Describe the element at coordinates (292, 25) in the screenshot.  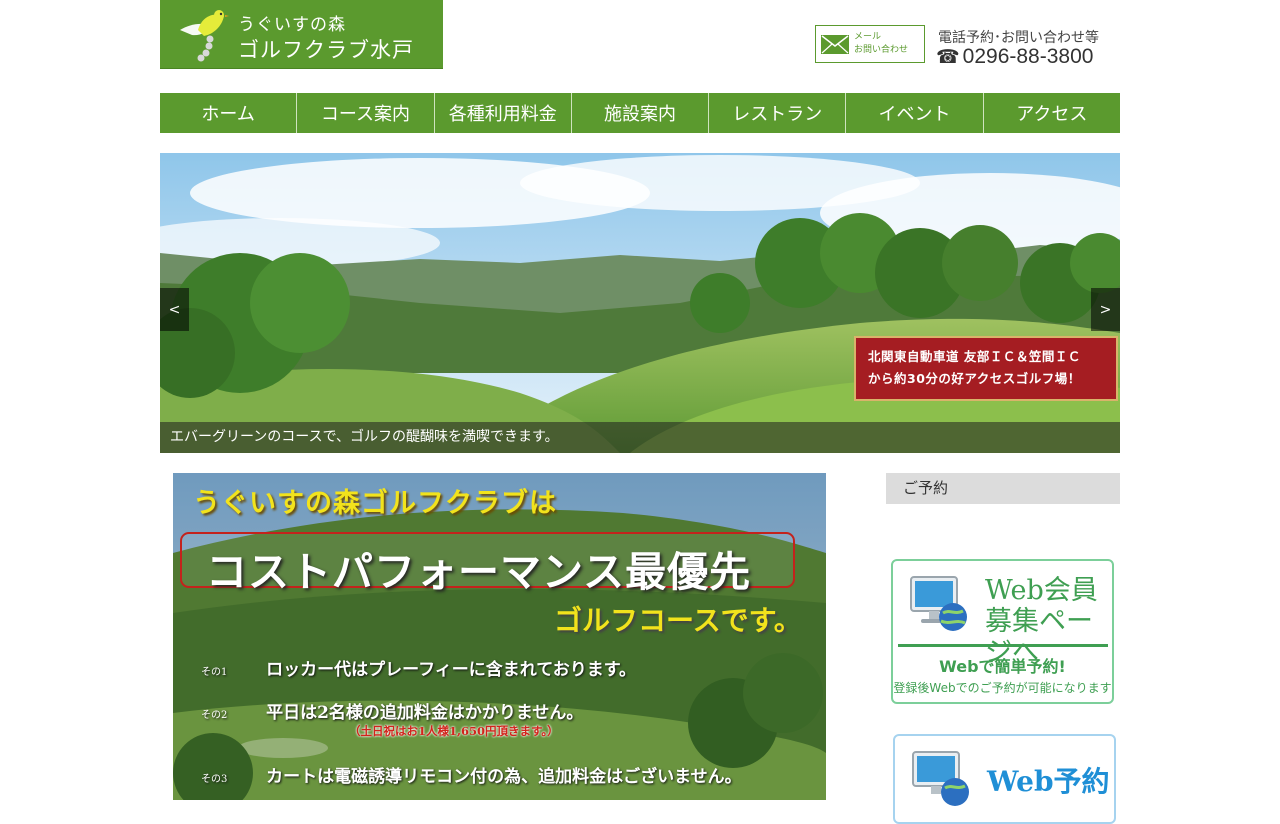
I see `logo-line1: うぐいすの森` at that location.